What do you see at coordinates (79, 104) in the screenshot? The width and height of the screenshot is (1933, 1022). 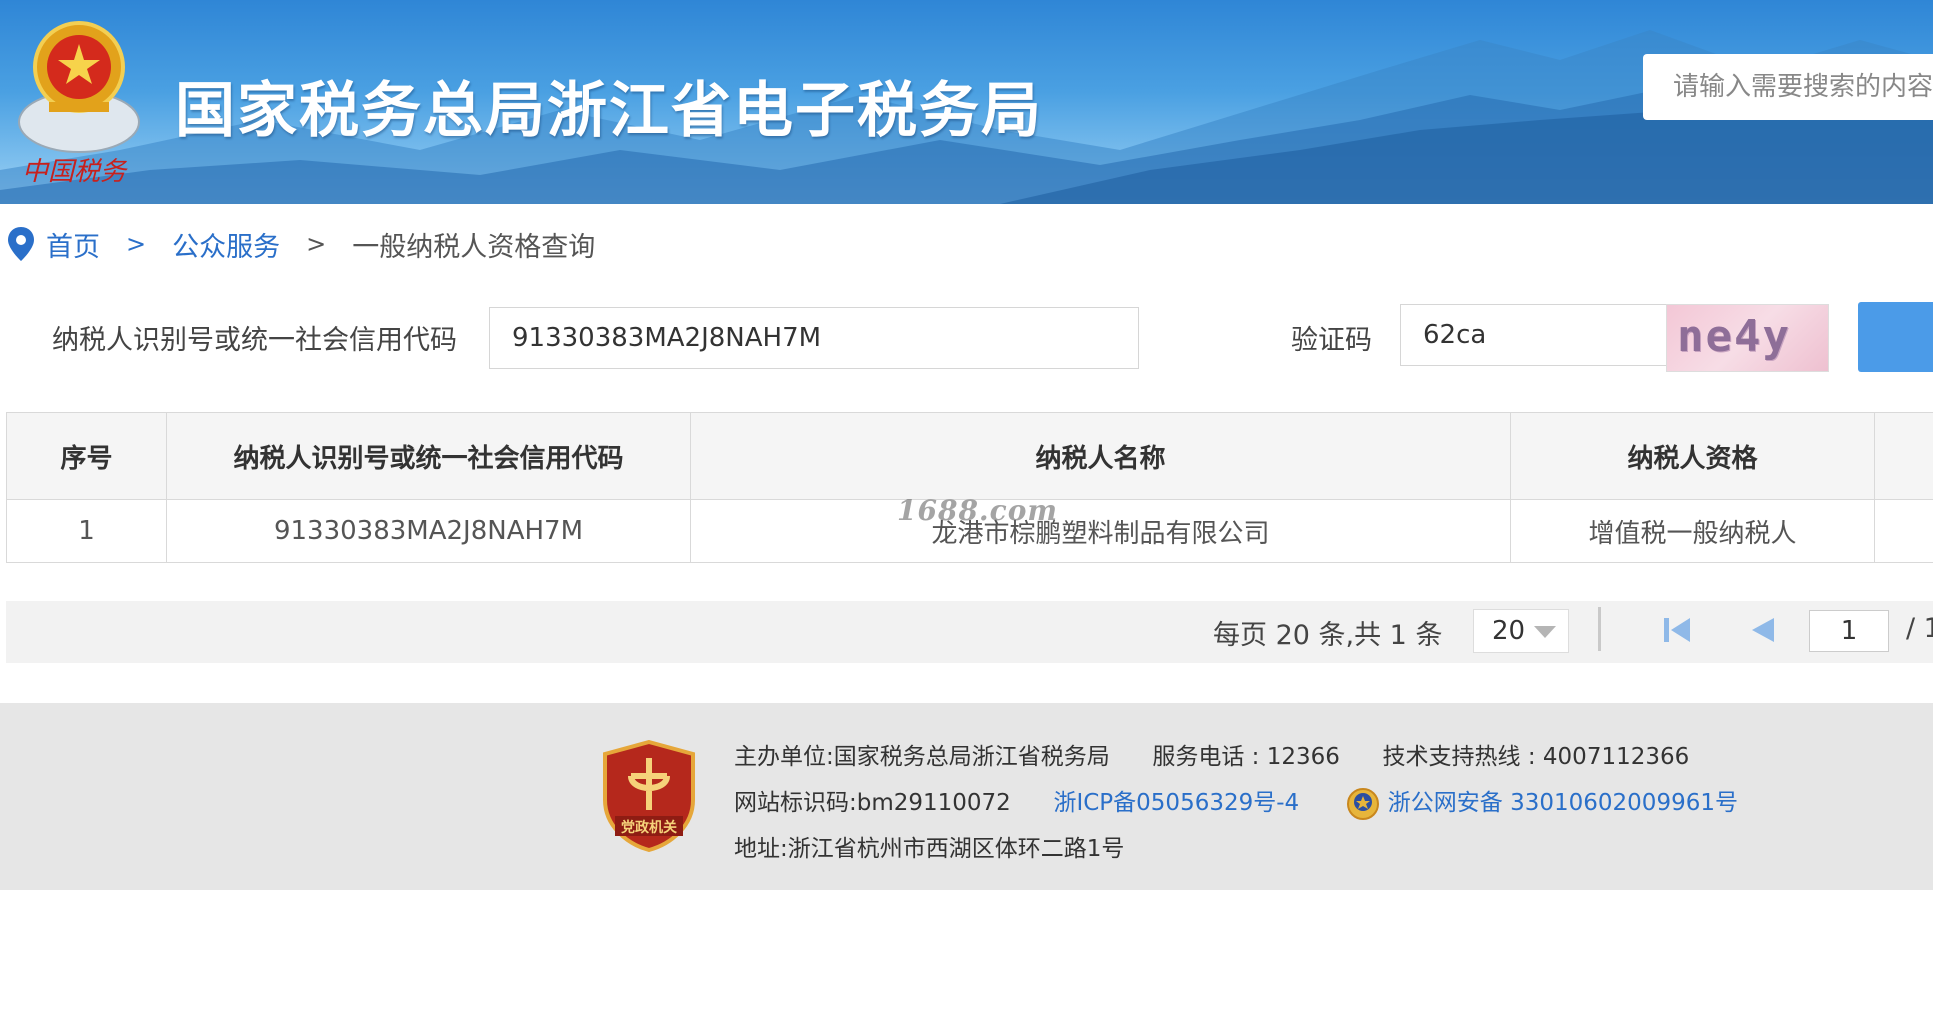 I see `national-tax-emblem-icon: 中国税务` at bounding box center [79, 104].